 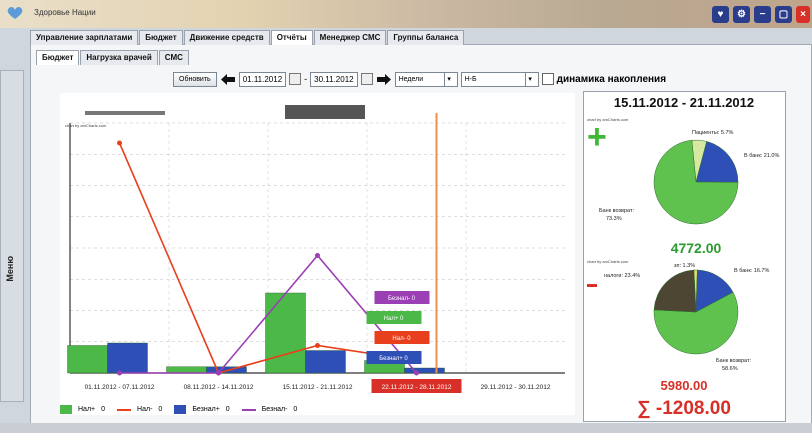 I want to click on date-to-field: 30.11.2012, so click(x=334, y=79).